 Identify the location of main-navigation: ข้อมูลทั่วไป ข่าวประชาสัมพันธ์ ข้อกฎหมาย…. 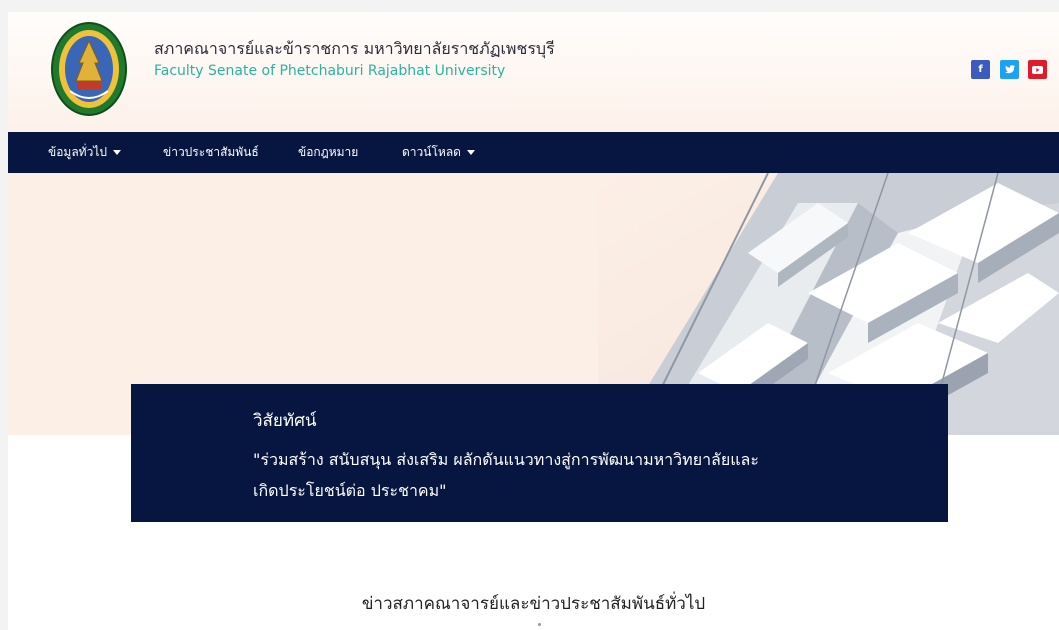
(533, 152).